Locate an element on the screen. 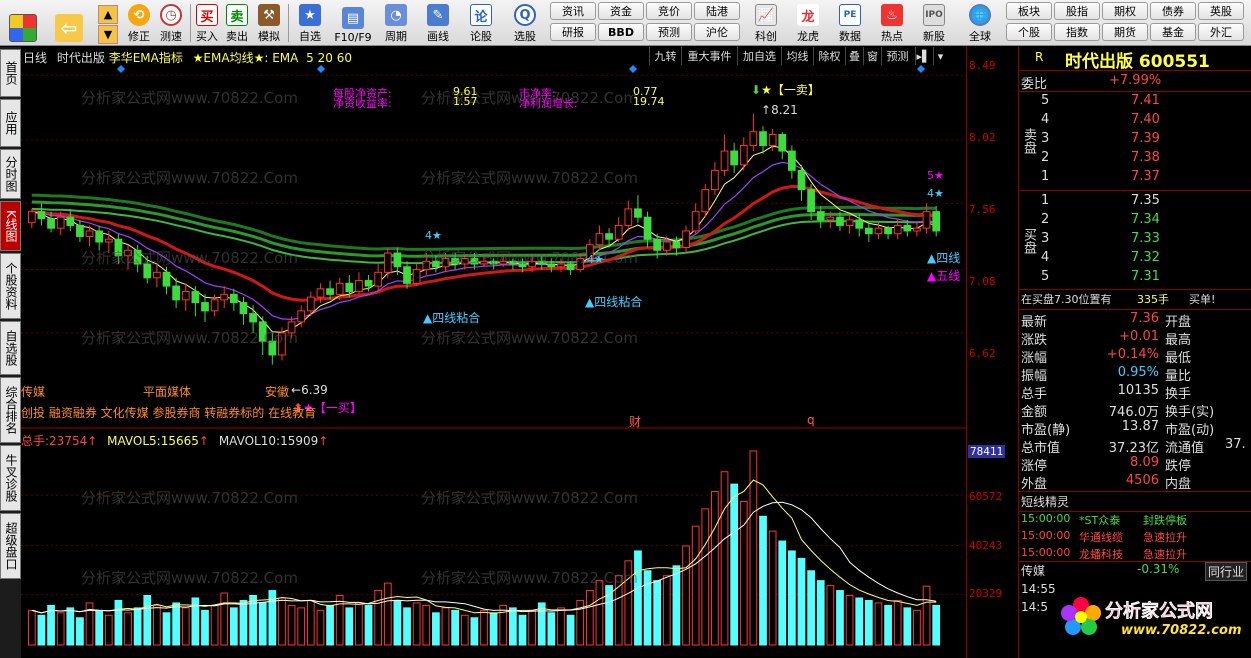  btn-index-futures: 股指 is located at coordinates (1077, 11).